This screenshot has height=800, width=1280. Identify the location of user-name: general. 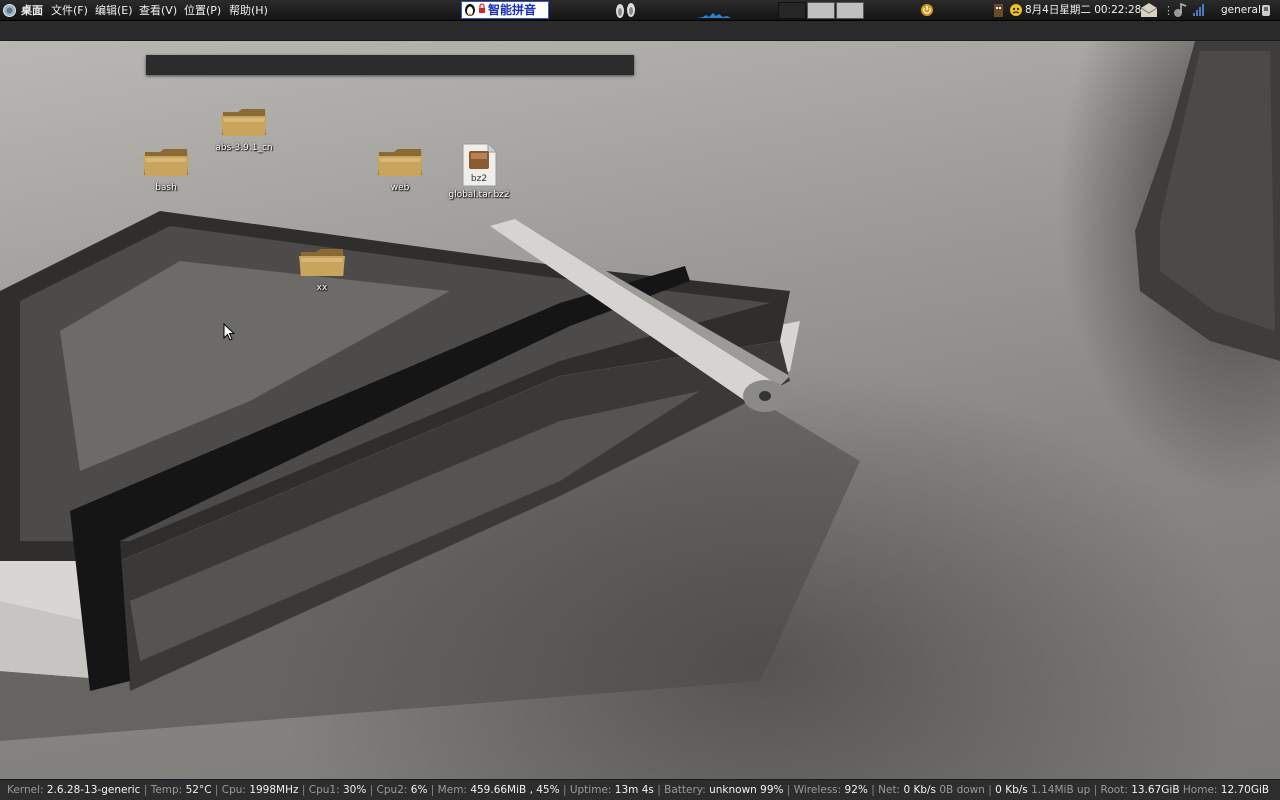
(1241, 10).